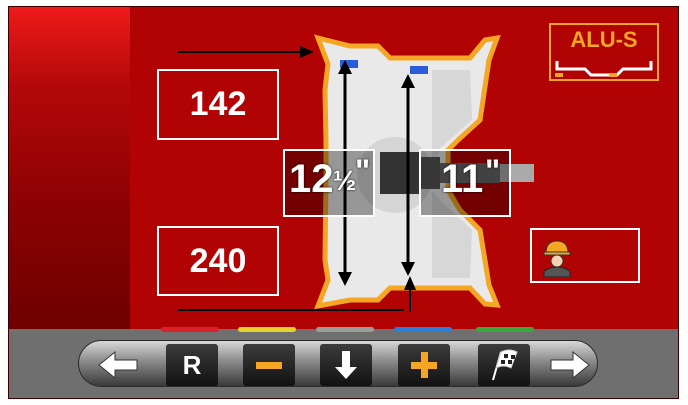 This screenshot has width=688, height=405. Describe the element at coordinates (311, 179) in the screenshot. I see `left-diameter-whole: 12` at that location.